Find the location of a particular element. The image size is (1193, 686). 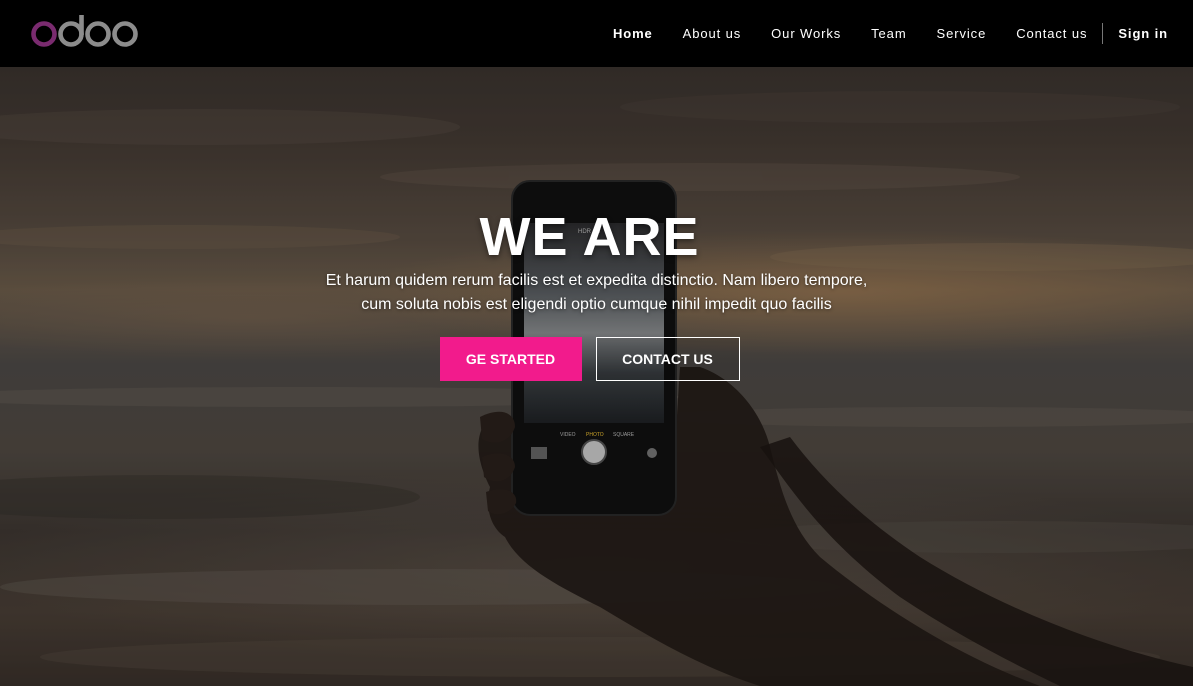

nav-about-us: About us is located at coordinates (712, 33).